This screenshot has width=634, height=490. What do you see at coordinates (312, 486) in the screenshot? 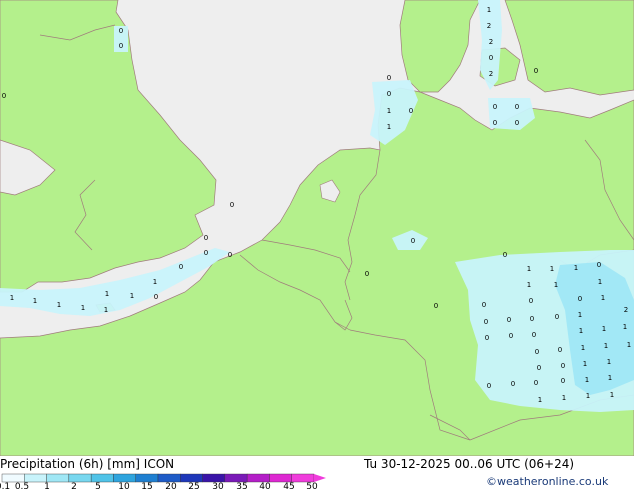
I see `legend-tick-label: 50` at bounding box center [312, 486].